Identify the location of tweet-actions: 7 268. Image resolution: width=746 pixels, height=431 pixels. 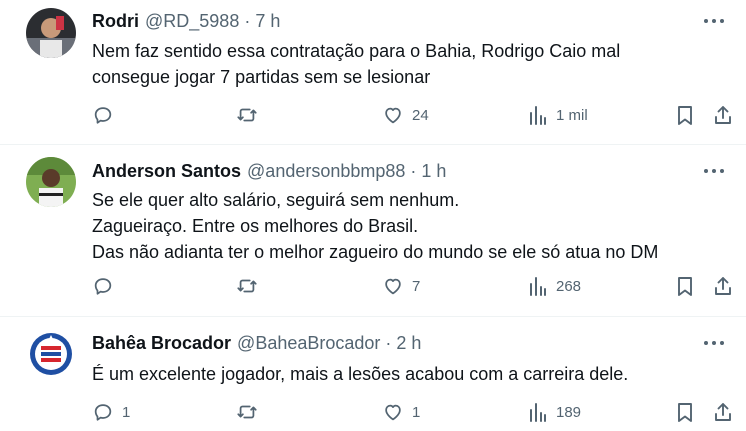
(373, 290).